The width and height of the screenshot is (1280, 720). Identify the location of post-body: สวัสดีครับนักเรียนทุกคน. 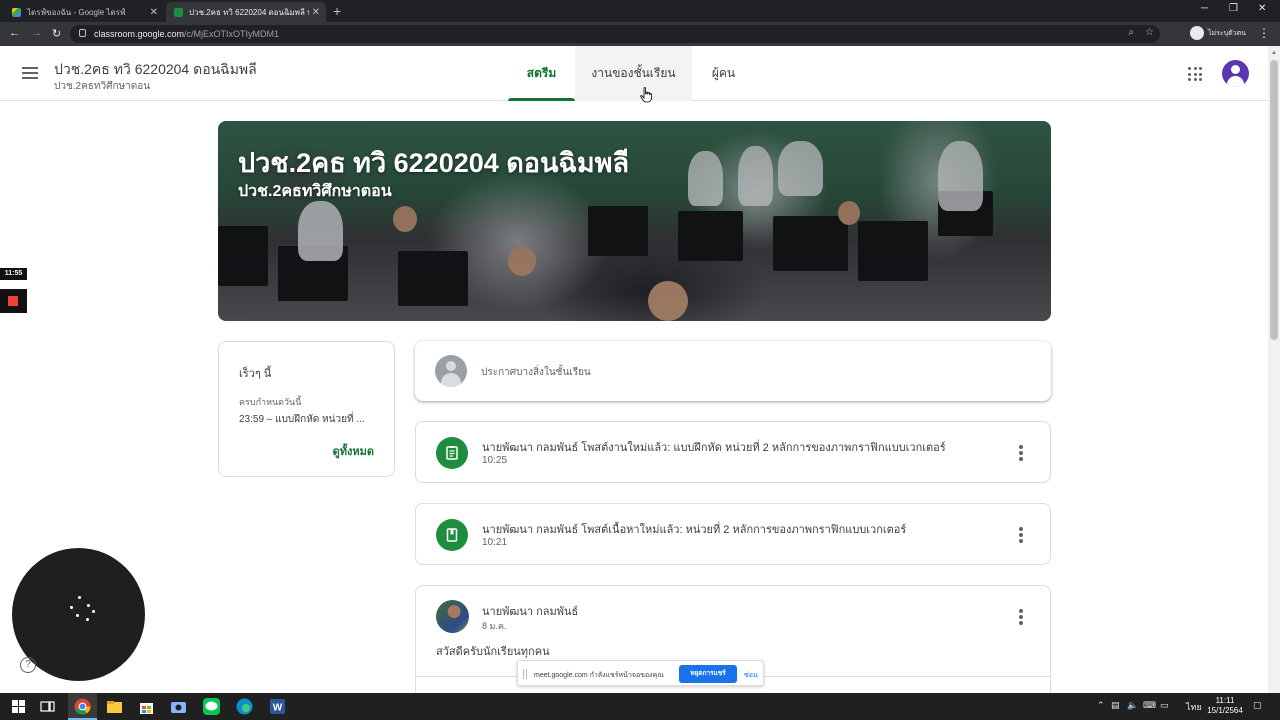
(493, 652).